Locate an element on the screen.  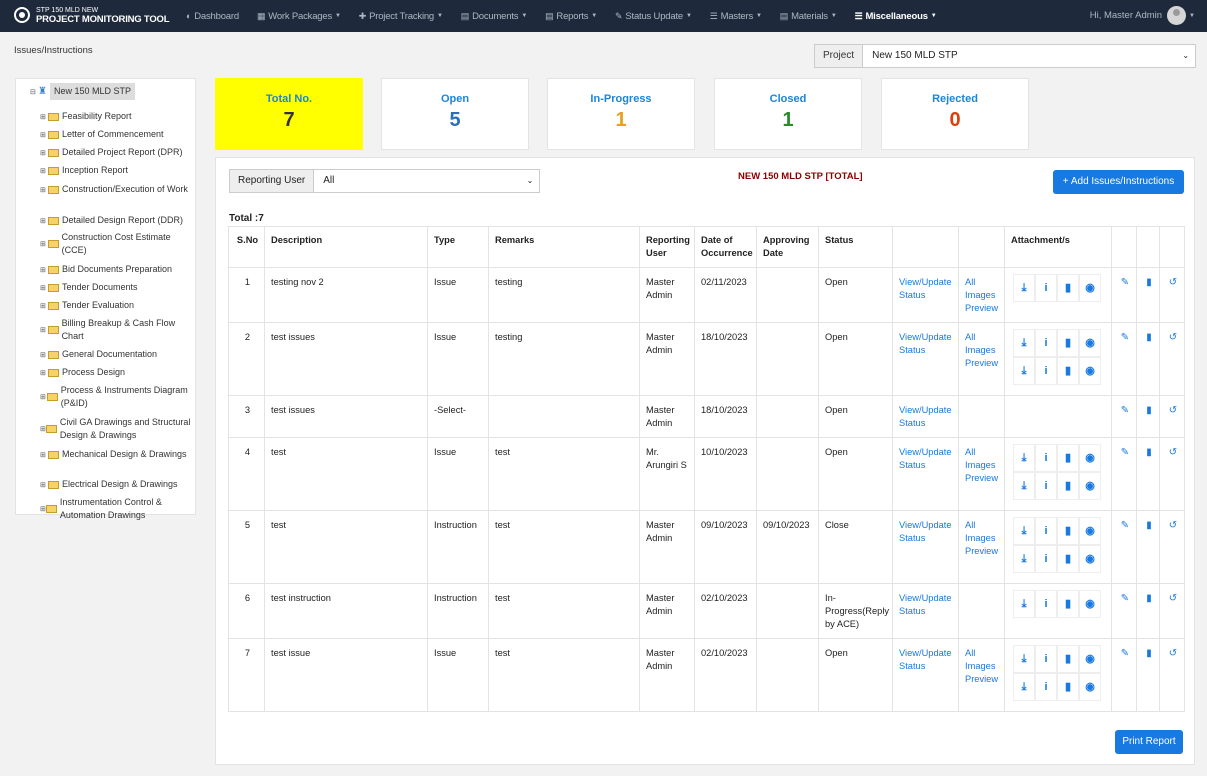
tree-item: ⊞ Construction/Execution of Work is located at coordinates (116, 189).